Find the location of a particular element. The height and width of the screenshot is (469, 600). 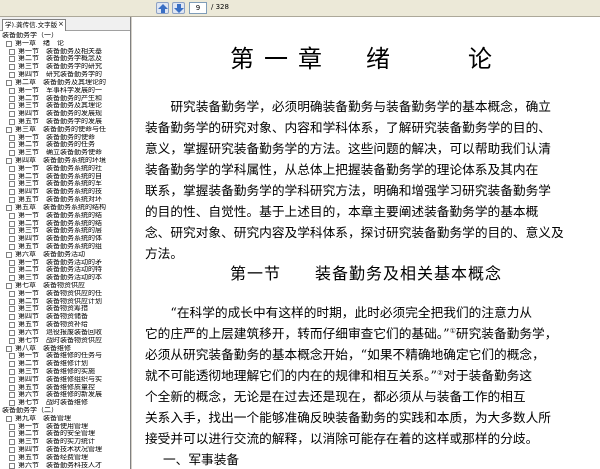

bookmark-item: 第六章 装备勤务活动 is located at coordinates (65, 255).